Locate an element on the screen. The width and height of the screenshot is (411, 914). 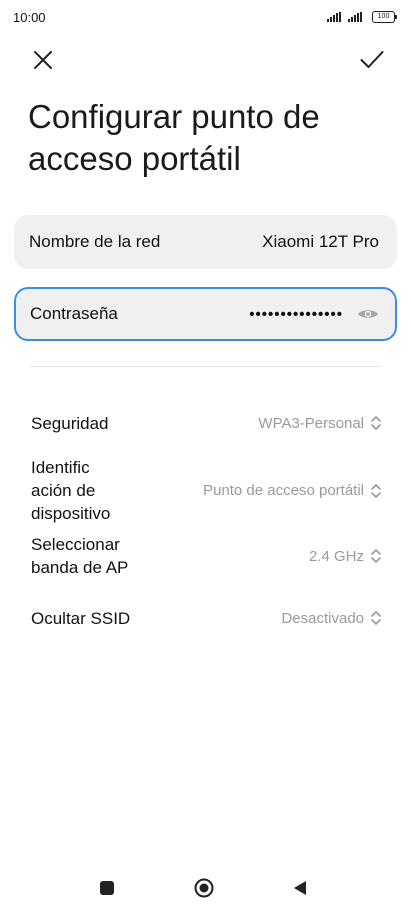
network-name-field: Nombre de la red Xiaomi 12T Pro is located at coordinates (205, 242).